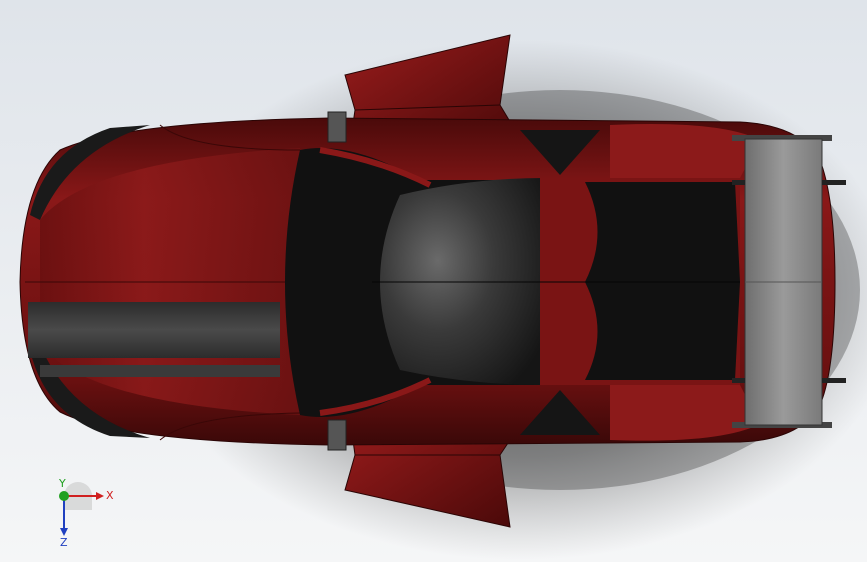 Image resolution: width=867 pixels, height=562 pixels. What do you see at coordinates (685, 151) in the screenshot?
I see `rear-haunch-upper` at bounding box center [685, 151].